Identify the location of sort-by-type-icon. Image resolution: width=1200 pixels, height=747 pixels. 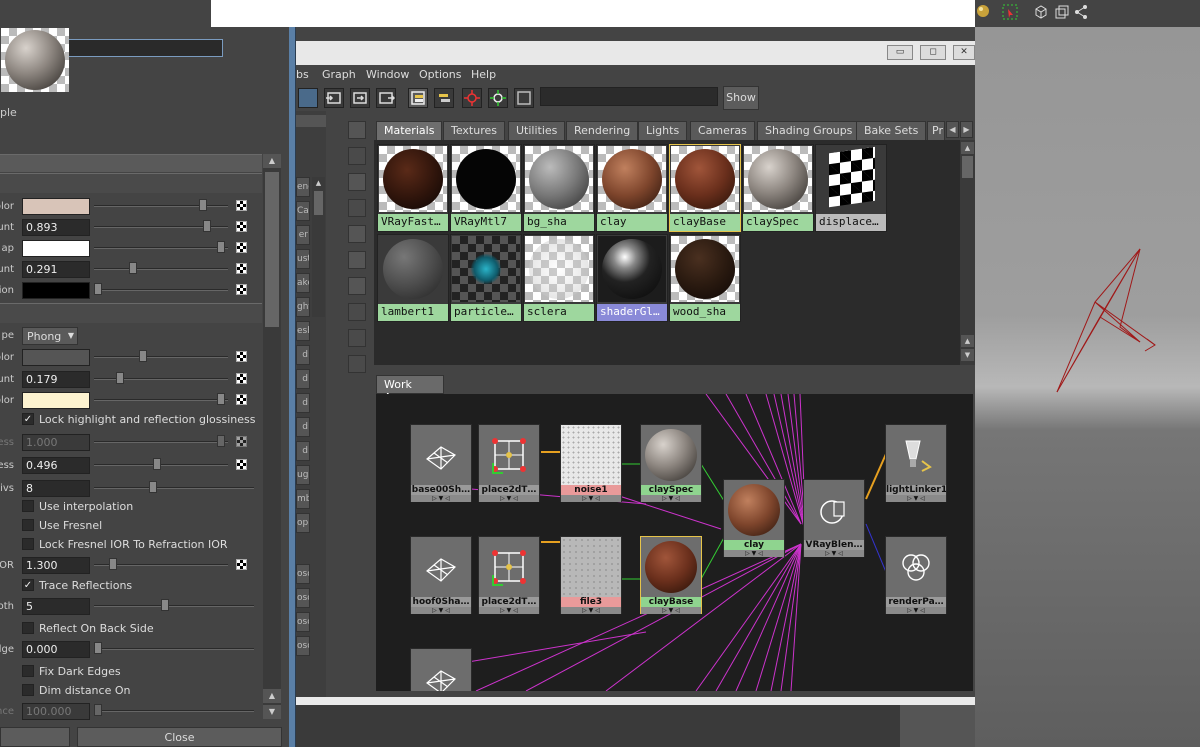
(357, 286).